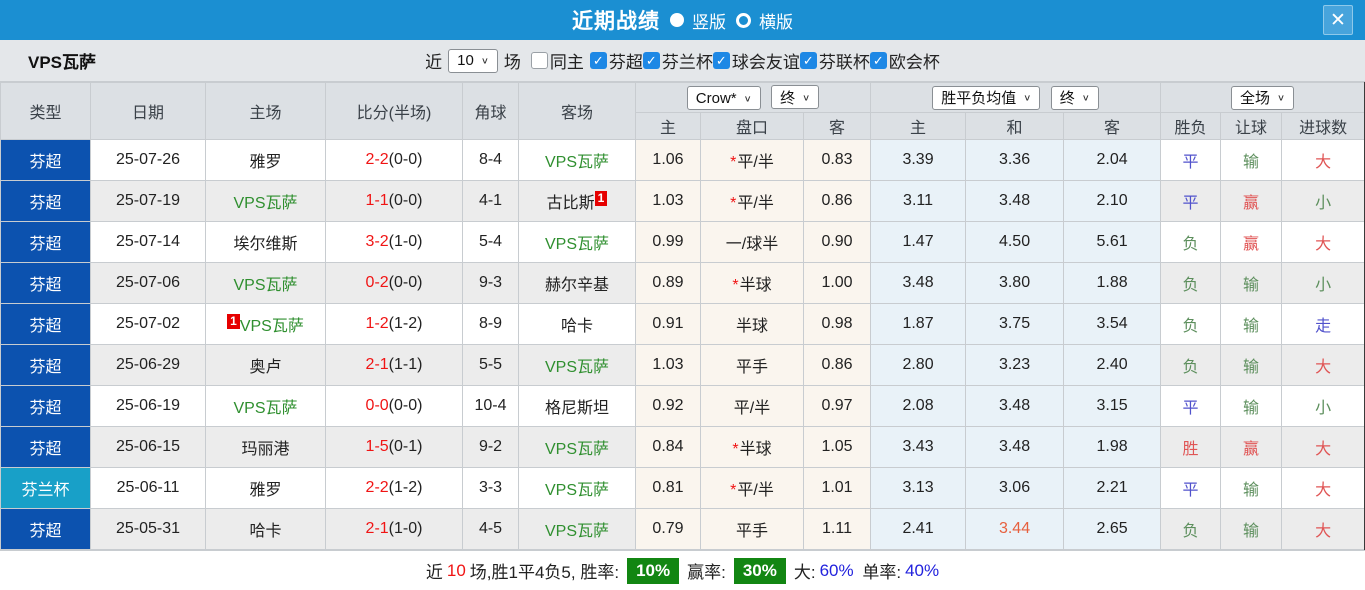 Image resolution: width=1365 pixels, height=590 pixels. What do you see at coordinates (576, 285) in the screenshot?
I see `team-name-text: 赫尔辛基` at bounding box center [576, 285].